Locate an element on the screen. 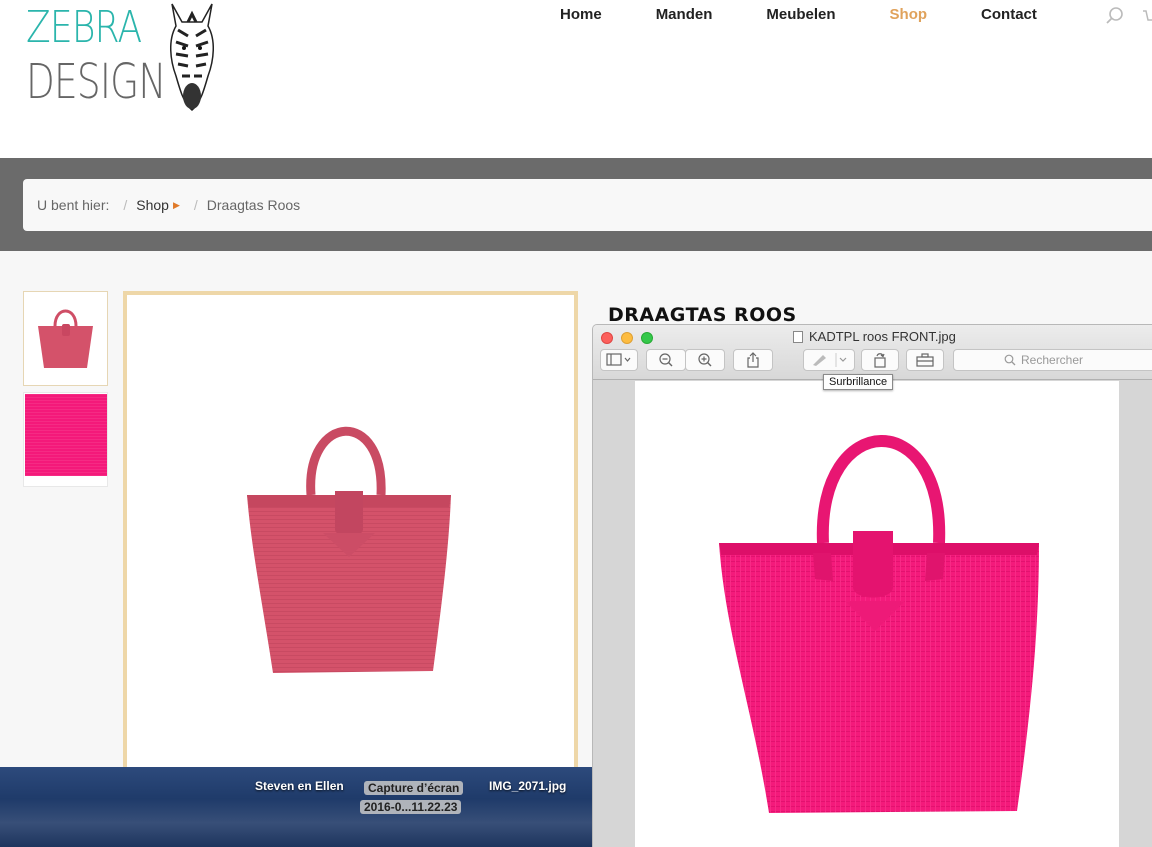 The width and height of the screenshot is (1152, 847). nav-manden: Manden is located at coordinates (684, 17).